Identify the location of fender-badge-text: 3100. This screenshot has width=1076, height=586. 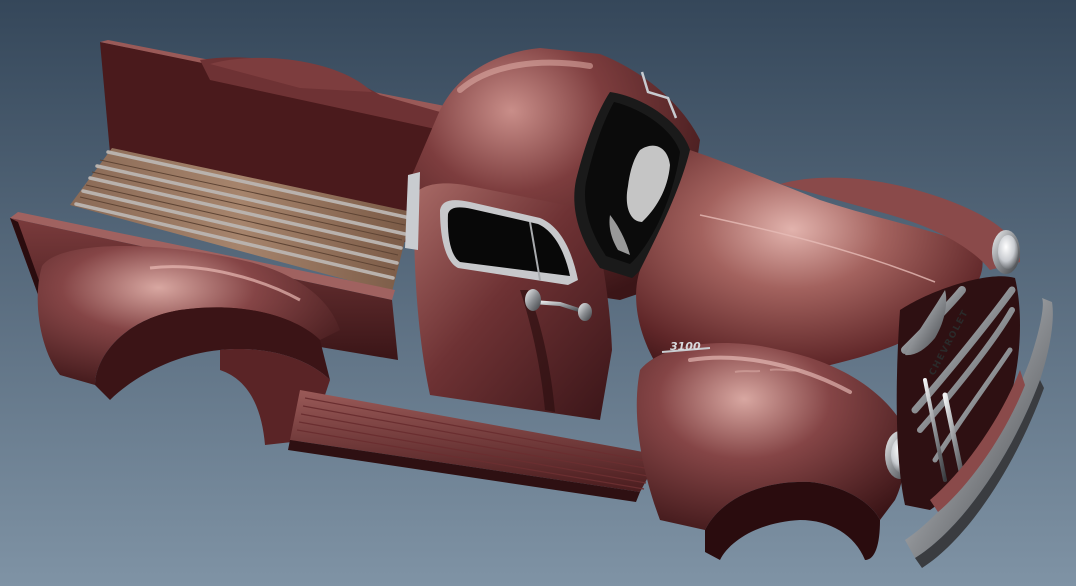
(685, 346).